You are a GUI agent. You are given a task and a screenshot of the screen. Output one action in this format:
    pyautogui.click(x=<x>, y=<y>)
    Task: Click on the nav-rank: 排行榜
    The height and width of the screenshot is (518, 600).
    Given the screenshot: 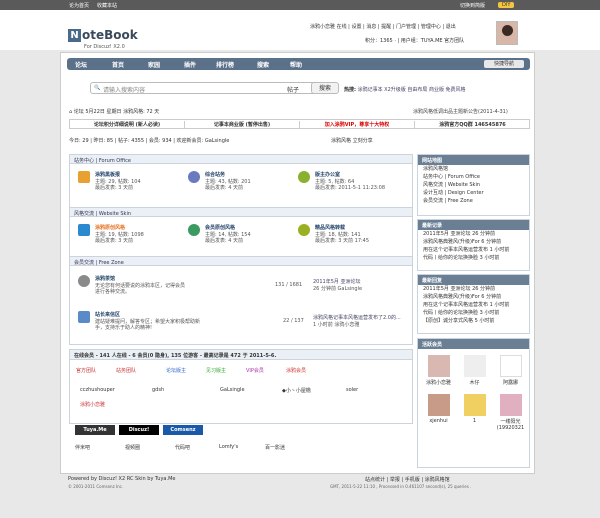 What is the action you would take?
    pyautogui.click(x=225, y=64)
    